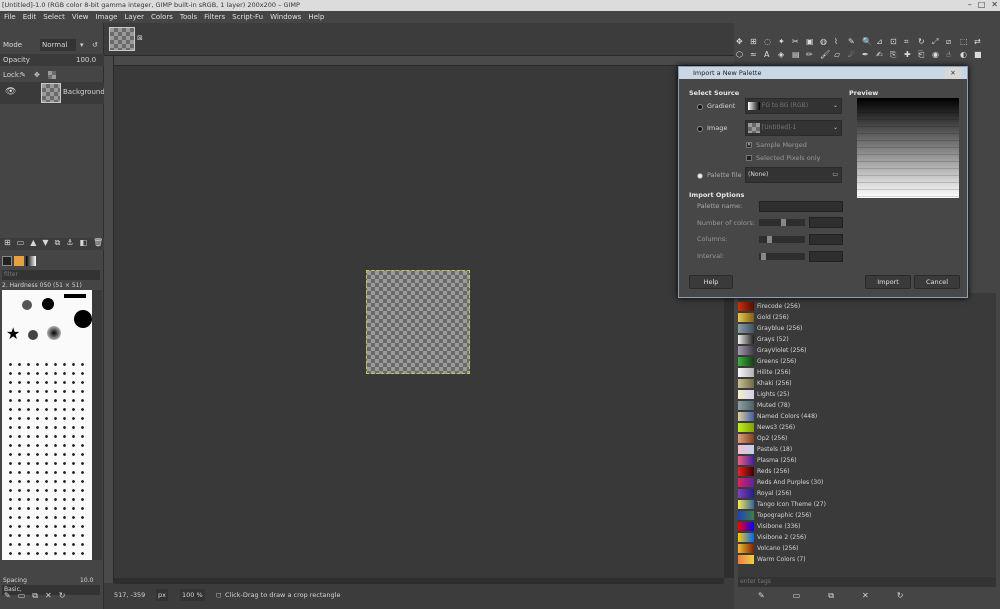 Image resolution: width=1000 pixels, height=609 pixels. Describe the element at coordinates (188, 17) in the screenshot. I see `menu-tools: Tools` at that location.